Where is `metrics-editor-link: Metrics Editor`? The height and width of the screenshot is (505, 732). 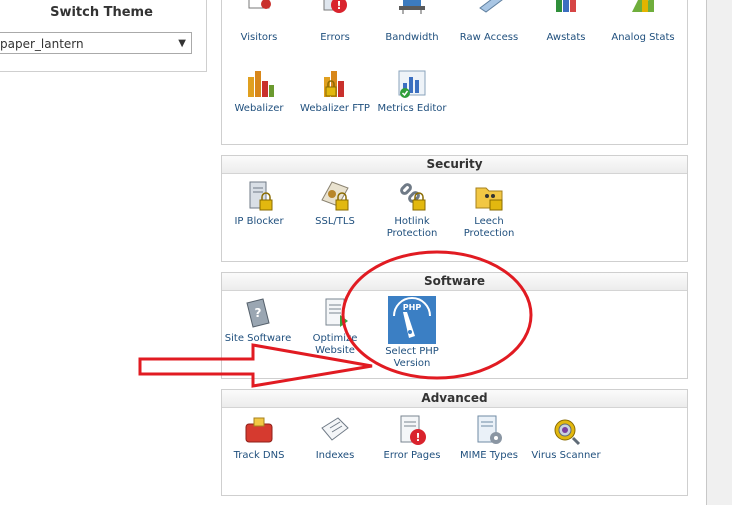
metrics-editor-link: Metrics Editor is located at coordinates (412, 91).